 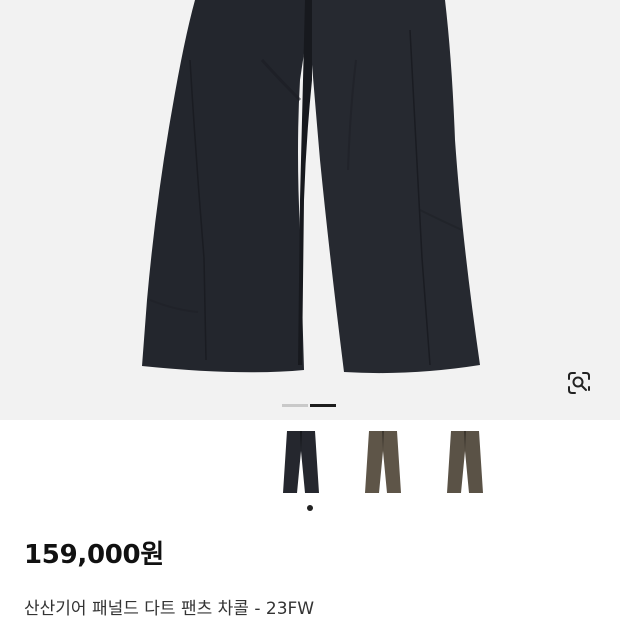 I want to click on swatch-charcoal, so click(x=301, y=463).